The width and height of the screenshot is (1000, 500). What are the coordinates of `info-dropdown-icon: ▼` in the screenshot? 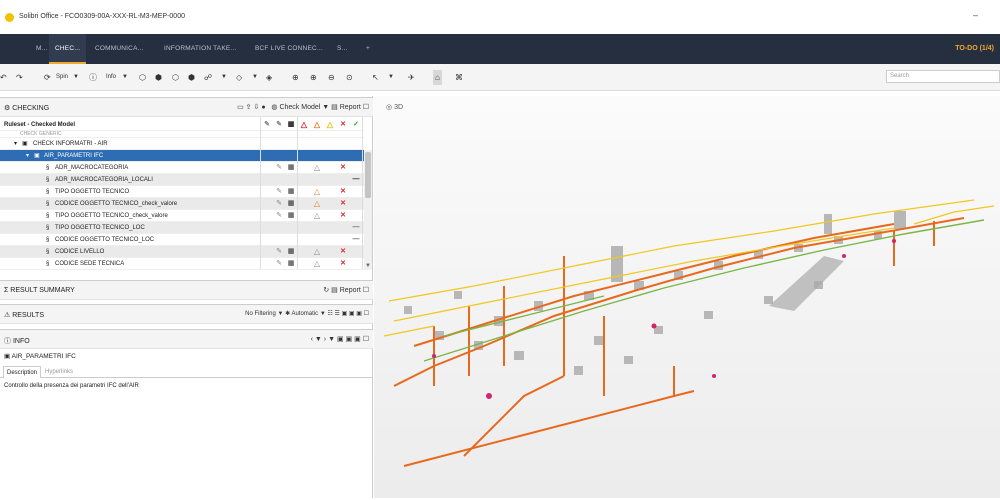 It's located at (125, 77).